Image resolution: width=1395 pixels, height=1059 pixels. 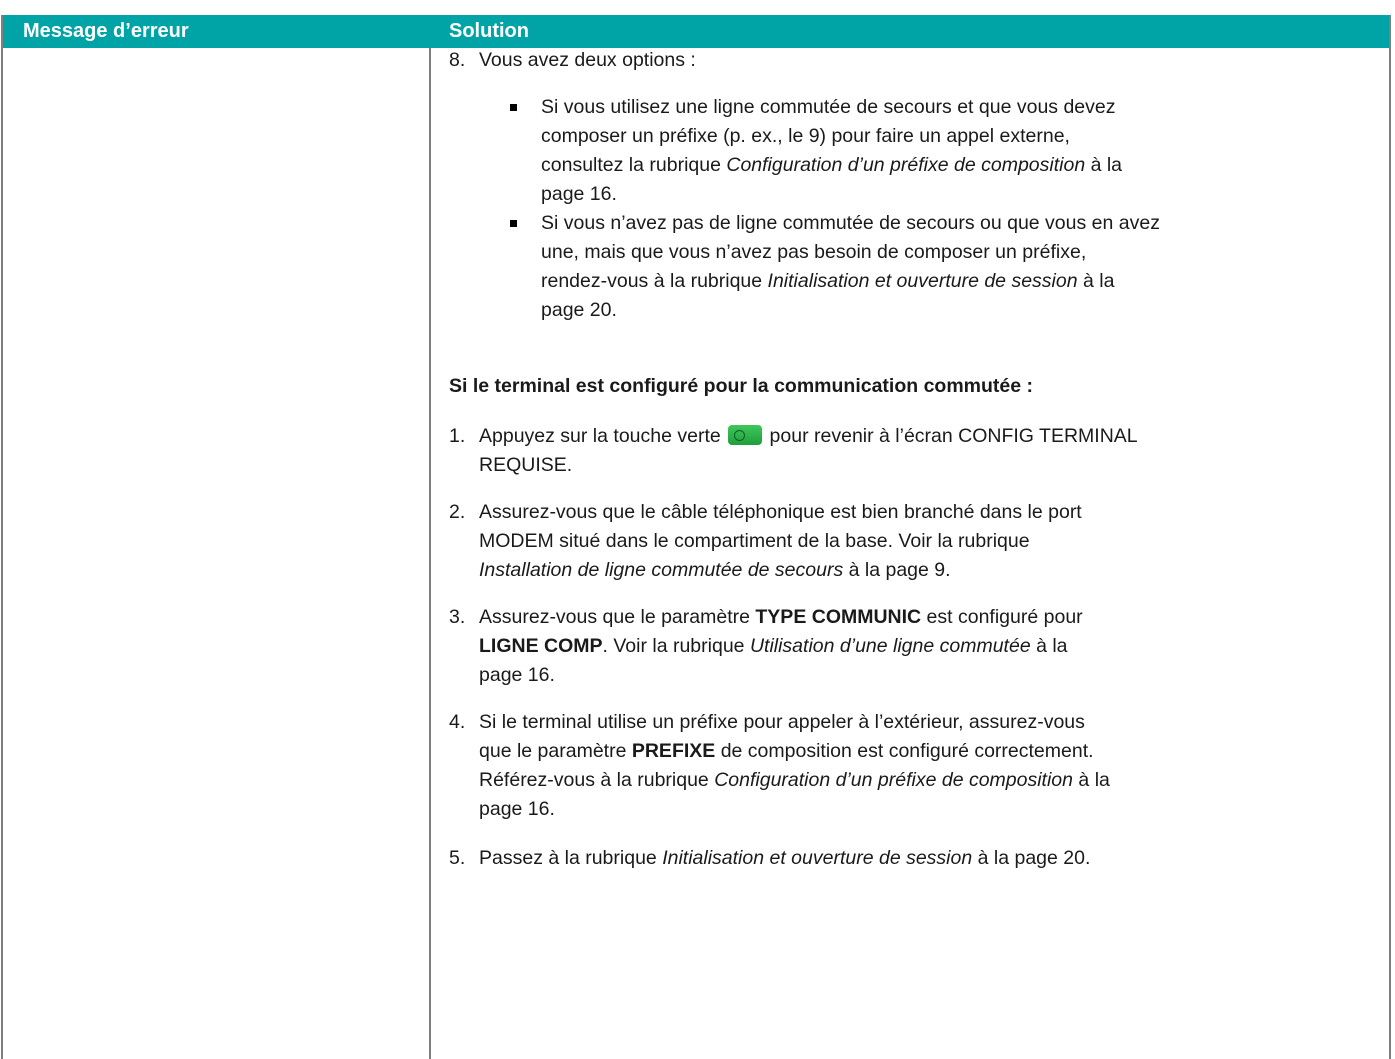 What do you see at coordinates (587, 60) in the screenshot?
I see `step-text: Vous avez deux options :` at bounding box center [587, 60].